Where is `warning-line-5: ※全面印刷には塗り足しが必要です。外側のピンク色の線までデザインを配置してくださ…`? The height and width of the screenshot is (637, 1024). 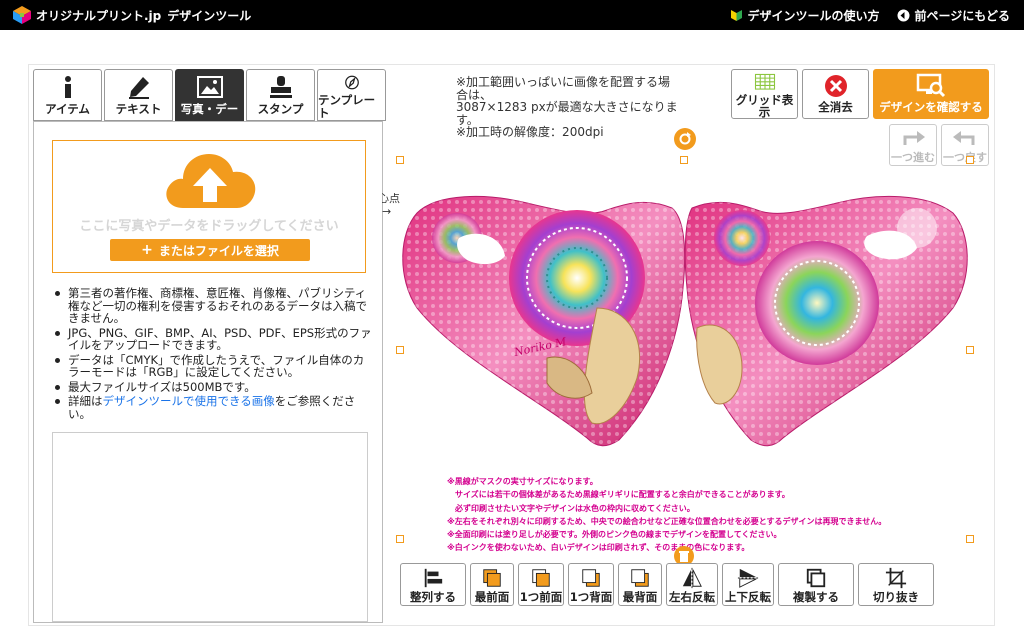
warning-line-5: ※全面印刷には塗り足しが必要です。外側のピンク色の線までデザインを配置してくださ… is located at coordinates (614, 535).